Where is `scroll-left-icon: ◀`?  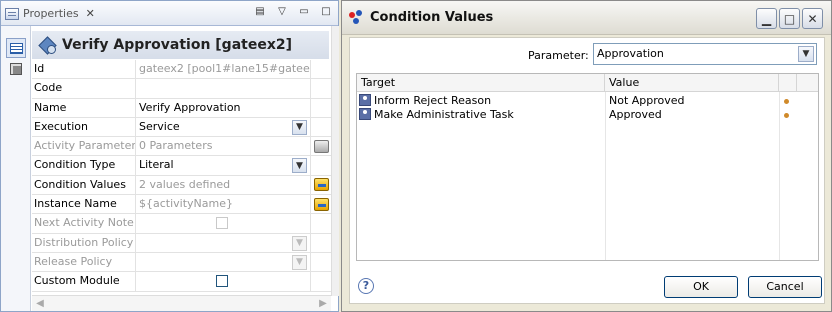
scroll-left-icon: ◀ is located at coordinates (40, 303).